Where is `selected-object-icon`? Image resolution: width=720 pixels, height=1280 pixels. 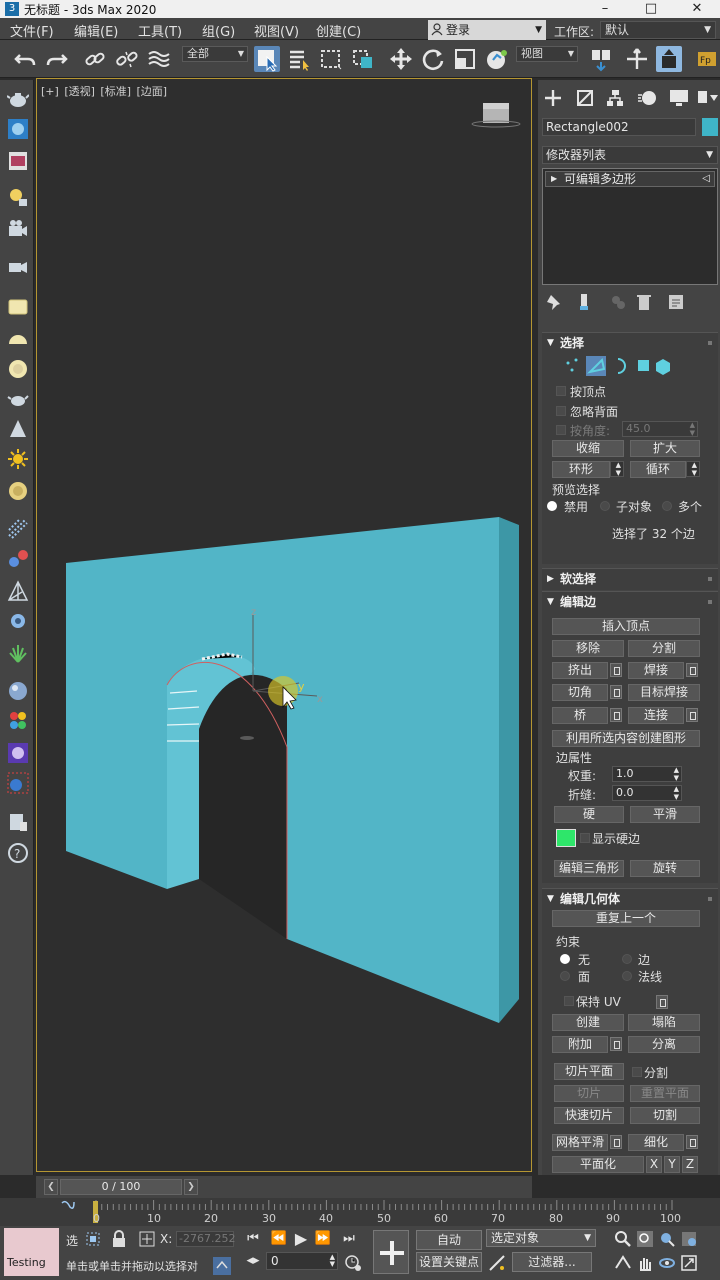 selected-object-icon is located at coordinates (18, 783).